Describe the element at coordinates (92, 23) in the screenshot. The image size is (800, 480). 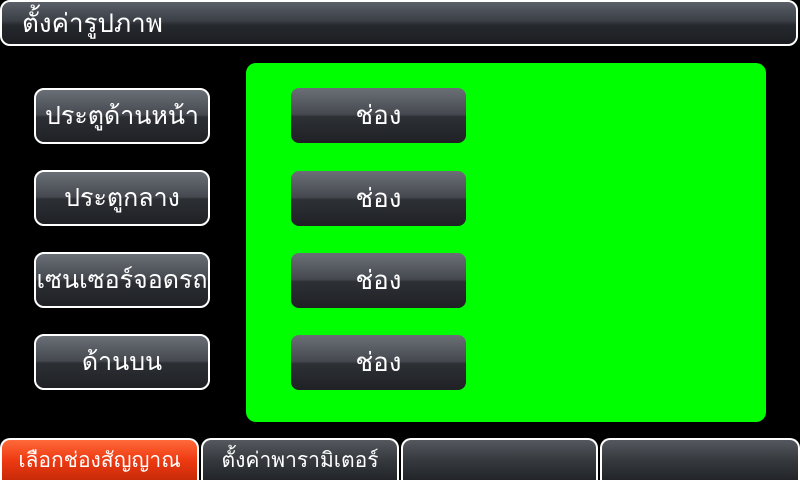
I see `page-title: ตั้งค่ารูปภาพ` at that location.